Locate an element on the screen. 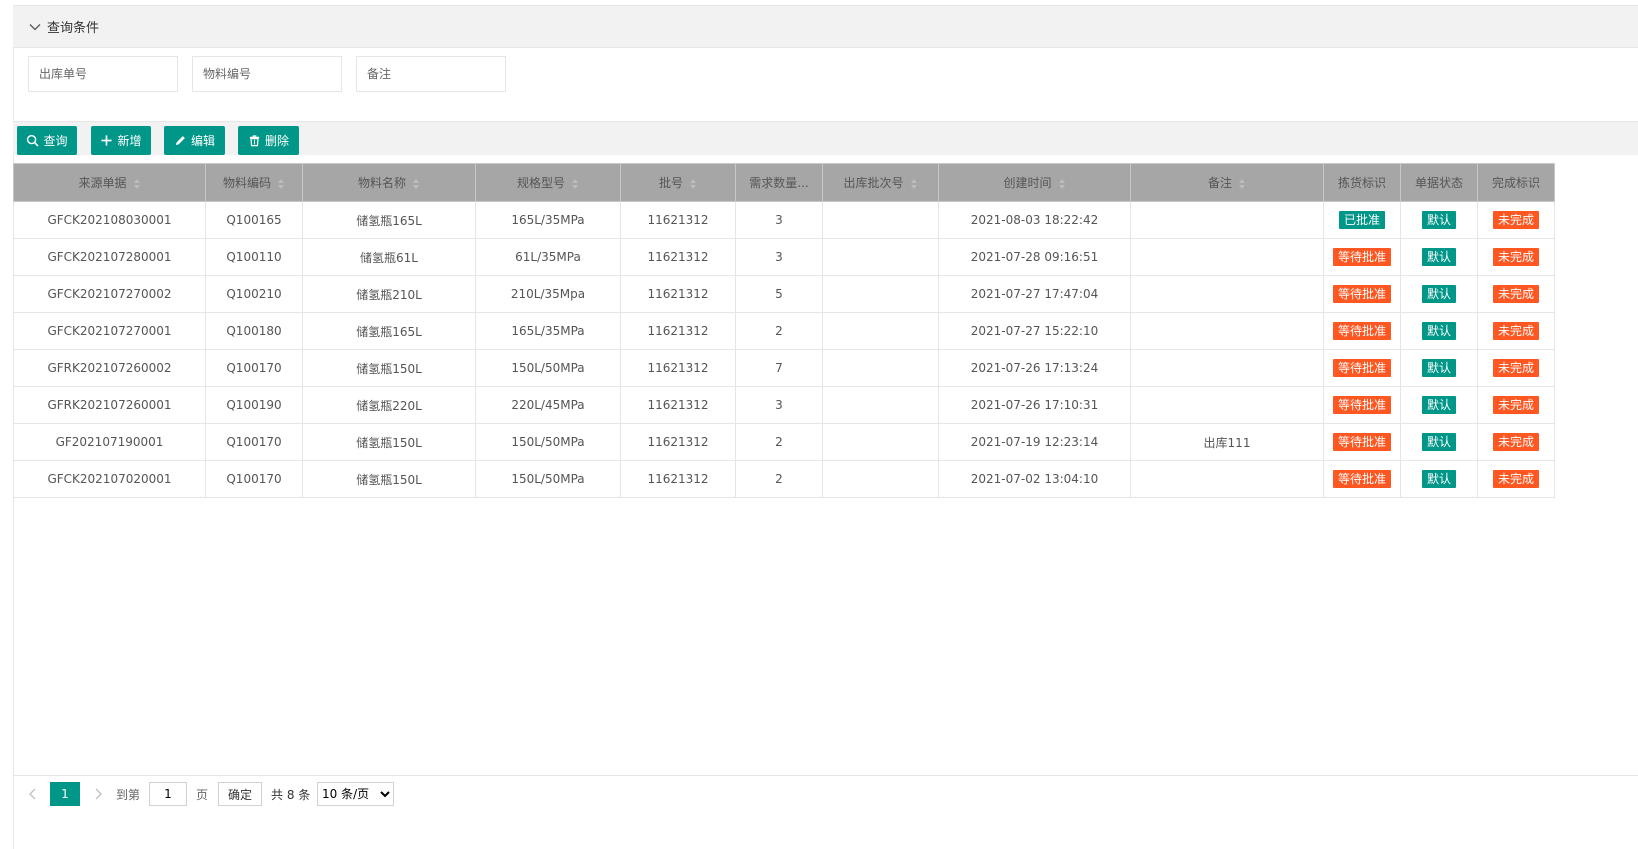 Image resolution: width=1638 pixels, height=849 pixels. add-button: 新增 is located at coordinates (121, 140).